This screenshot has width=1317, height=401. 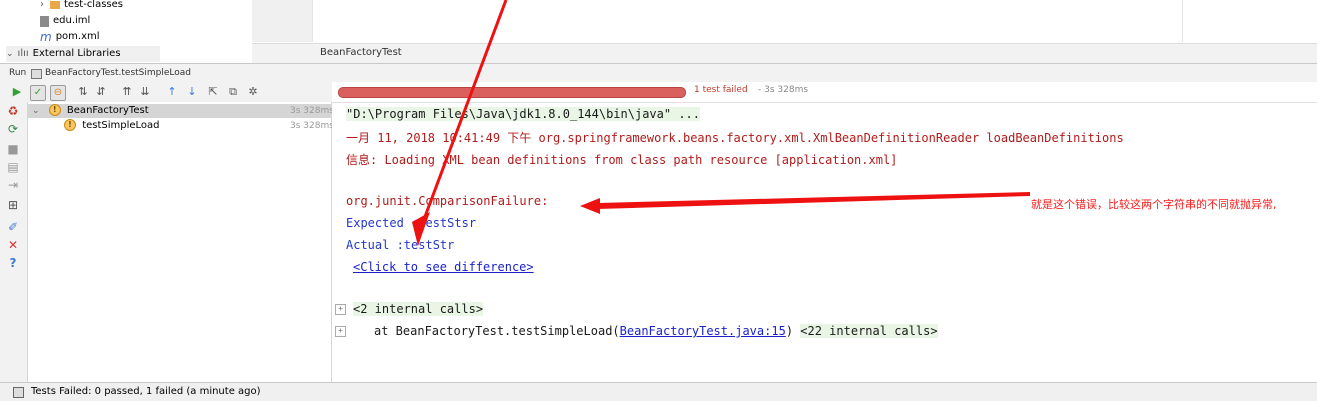 I want to click on test-status-time: - 3s 328ms, so click(x=783, y=90).